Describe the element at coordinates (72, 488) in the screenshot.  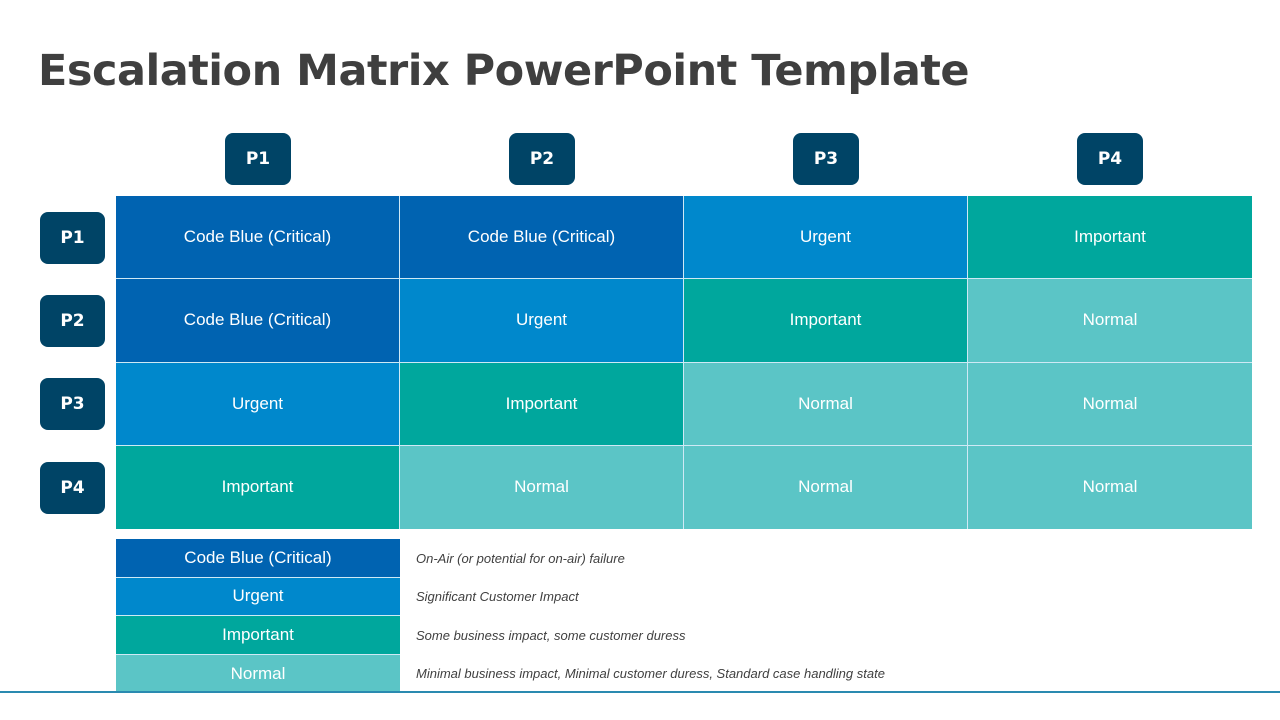
I see `row-header-p4: P4` at that location.